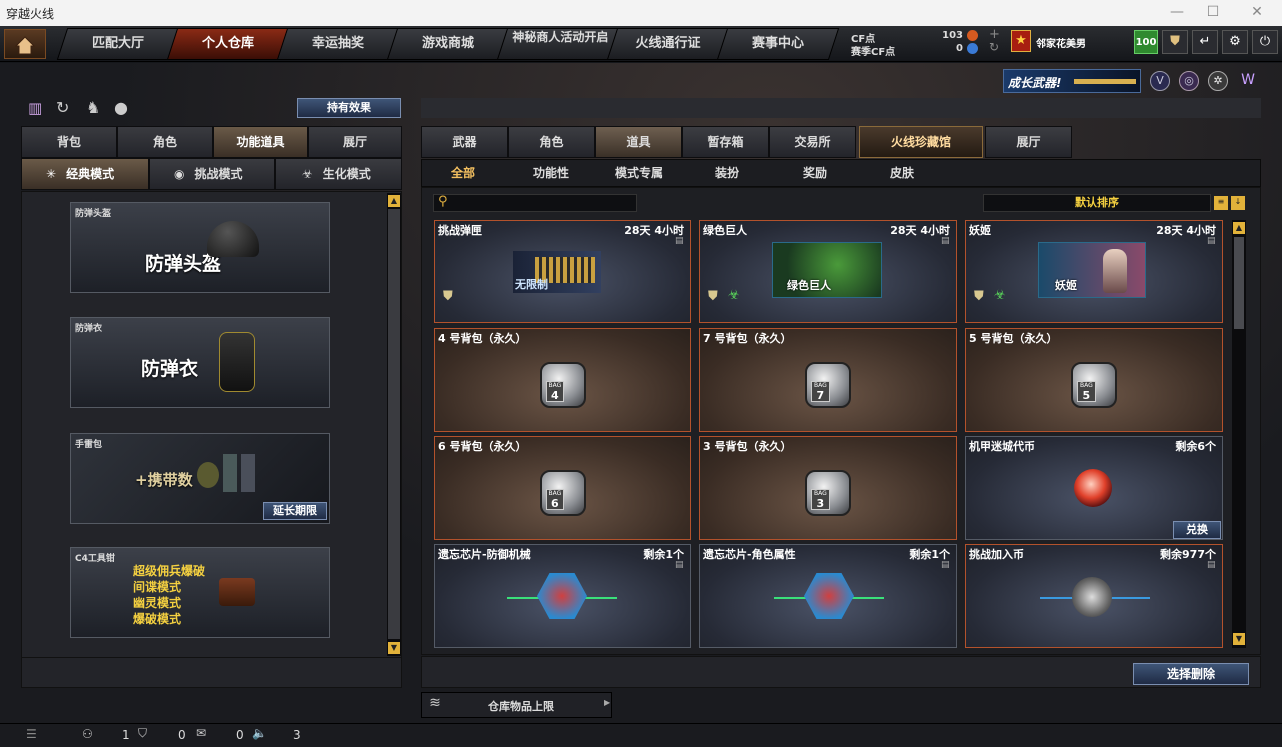 Image resolution: width=1282 pixels, height=747 pixels. I want to click on close-icon: ✕, so click(1257, 12).